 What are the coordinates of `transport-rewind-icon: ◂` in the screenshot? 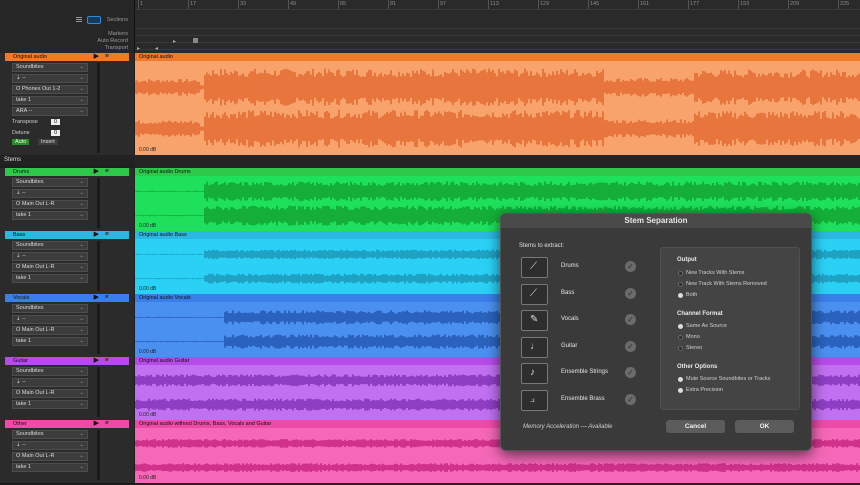 It's located at (156, 48).